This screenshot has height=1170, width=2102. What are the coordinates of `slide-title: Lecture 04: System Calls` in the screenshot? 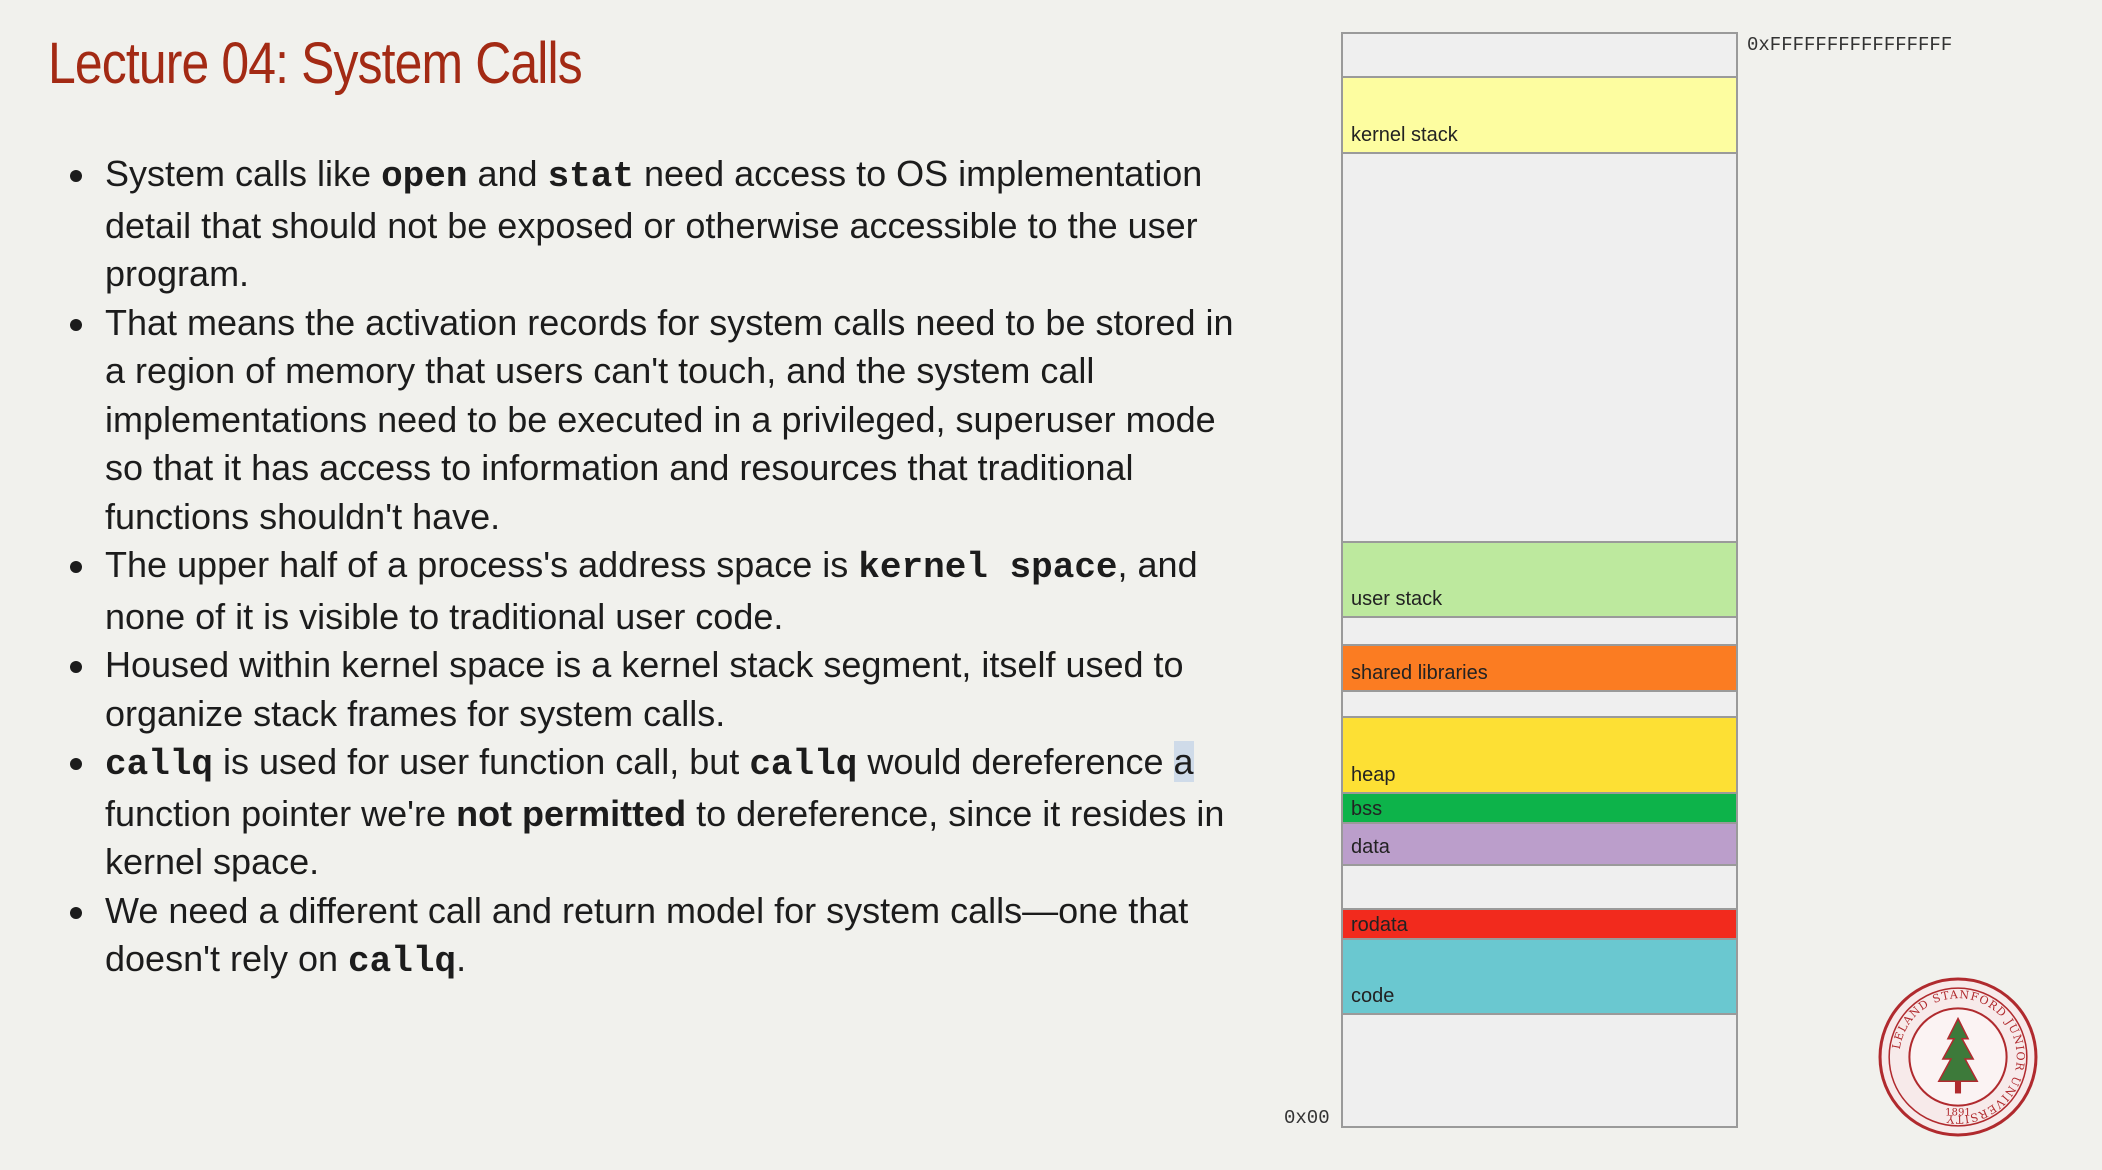 It's located at (315, 63).